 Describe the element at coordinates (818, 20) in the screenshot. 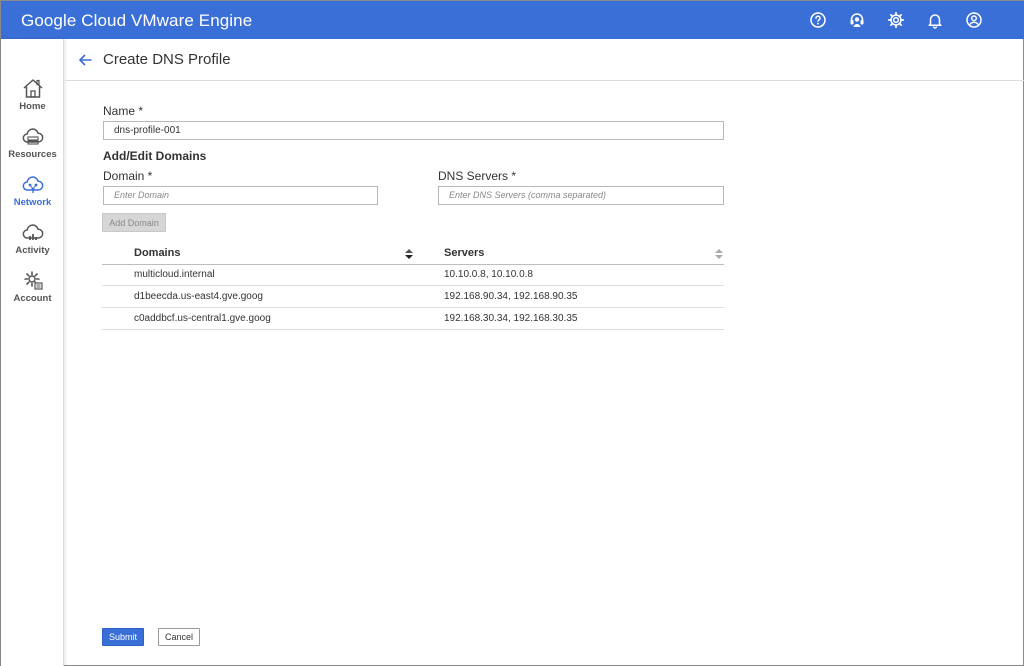

I see `help-icon` at that location.